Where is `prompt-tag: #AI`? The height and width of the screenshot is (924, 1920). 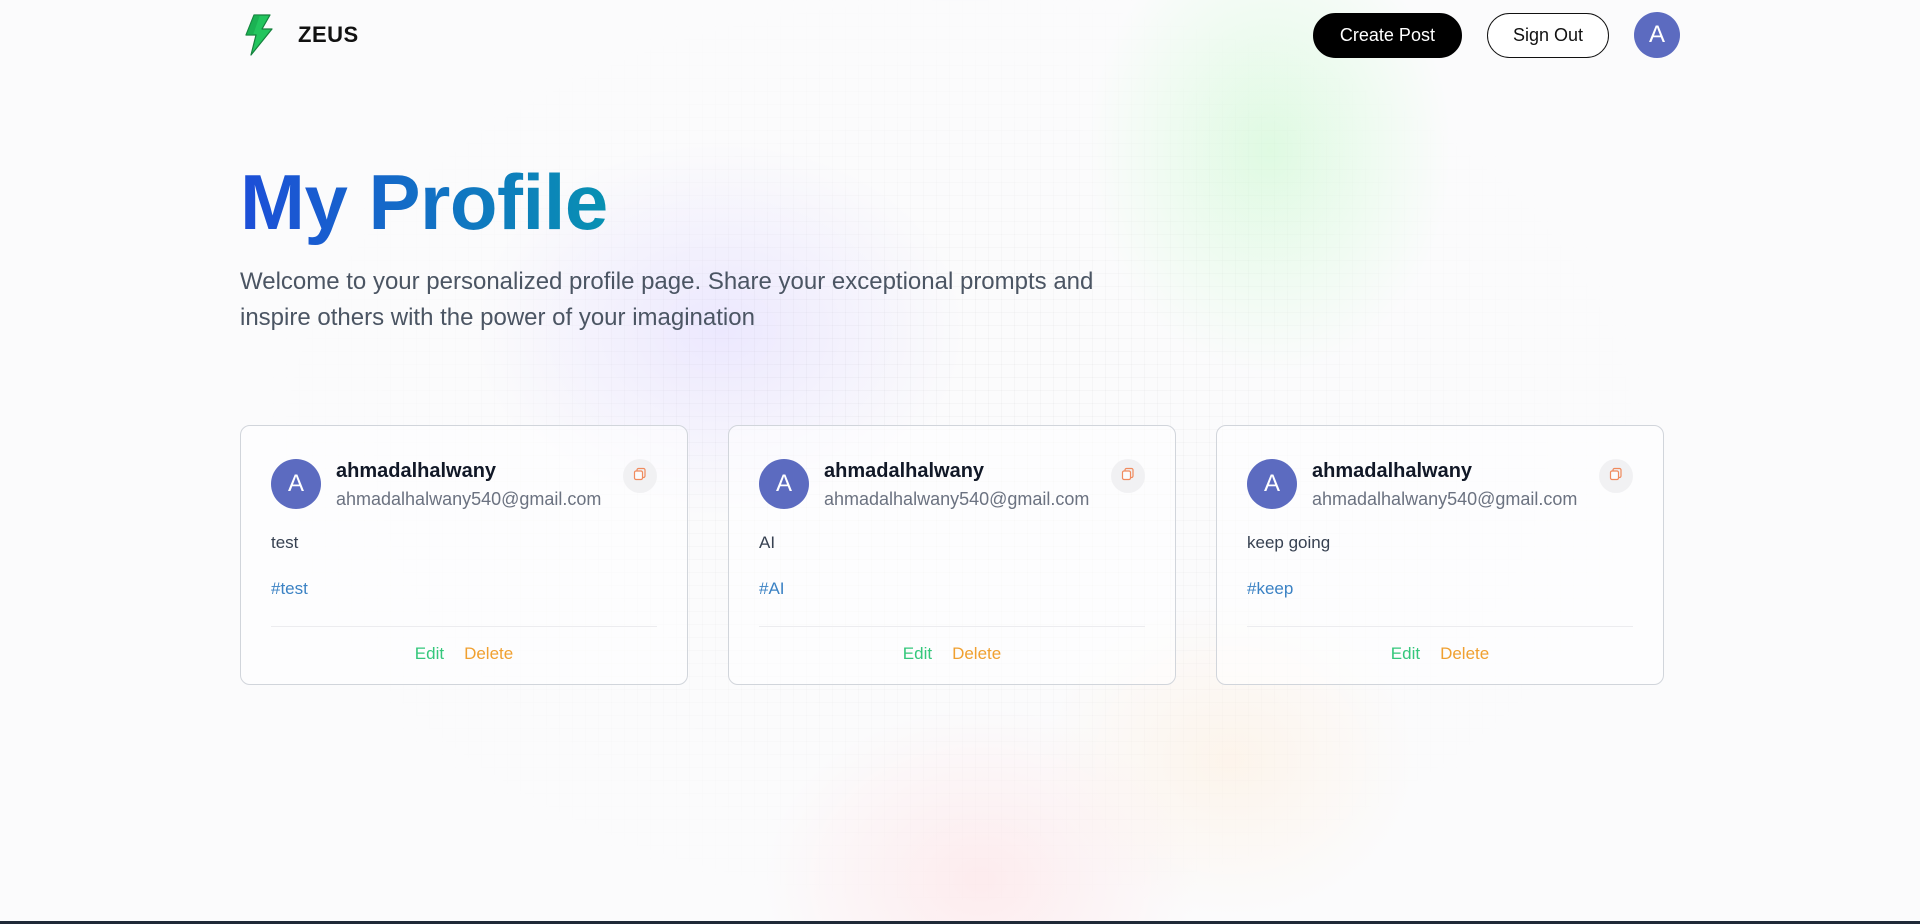
prompt-tag: #AI is located at coordinates (952, 589).